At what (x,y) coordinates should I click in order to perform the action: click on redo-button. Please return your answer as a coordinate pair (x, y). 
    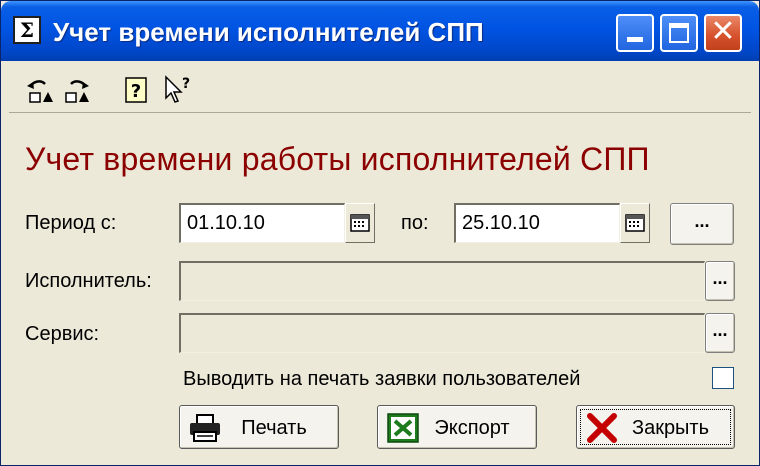
    Looking at the image, I should click on (76, 90).